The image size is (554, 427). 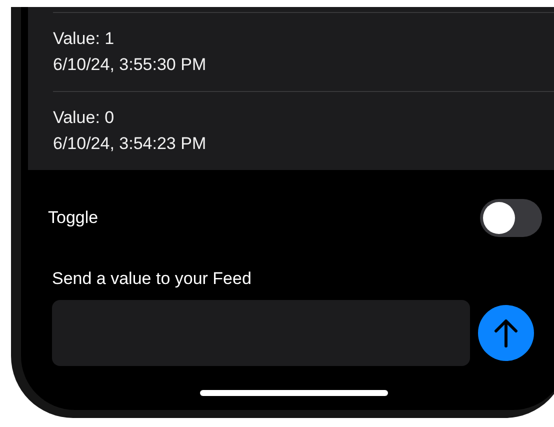 I want to click on reading-timestamp: 6/10/24, 3:55:30 PM, so click(x=129, y=65).